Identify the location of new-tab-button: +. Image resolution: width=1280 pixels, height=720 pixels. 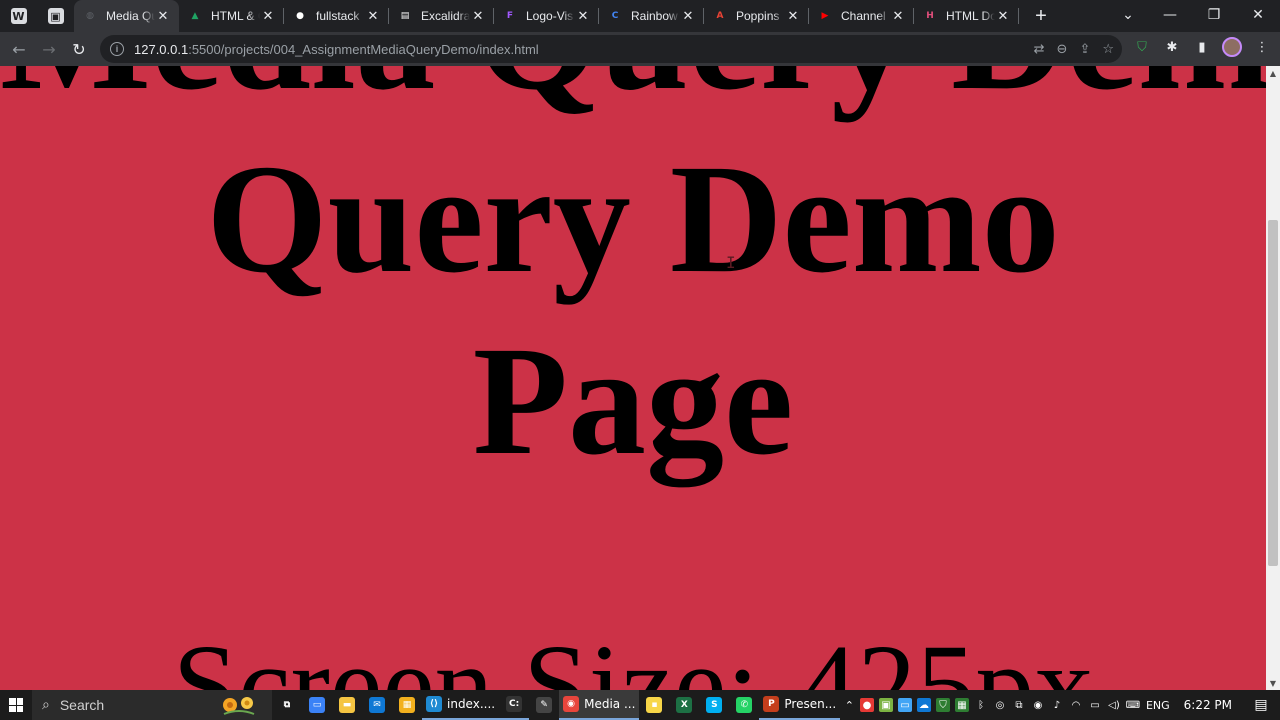
(1041, 16).